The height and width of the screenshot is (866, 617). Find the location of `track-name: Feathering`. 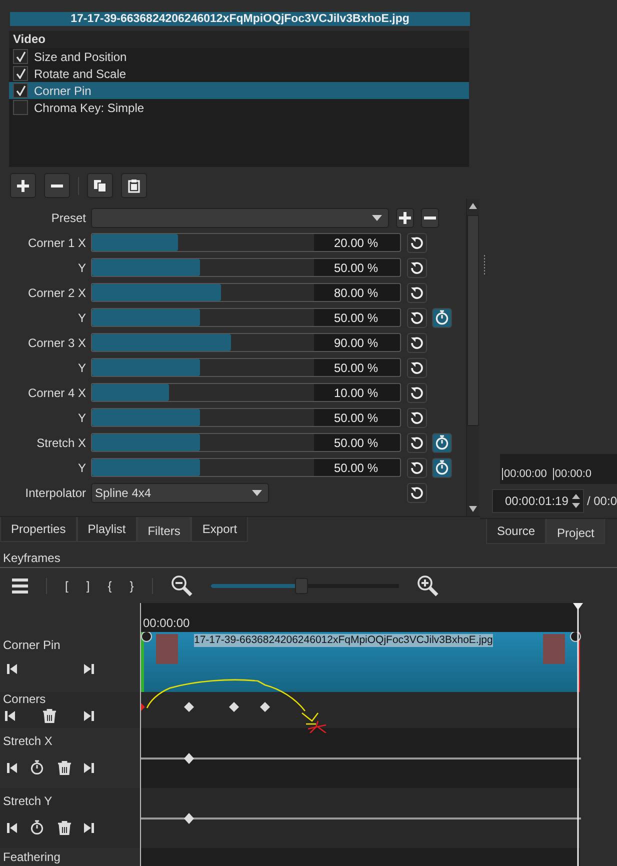

track-name: Feathering is located at coordinates (32, 857).